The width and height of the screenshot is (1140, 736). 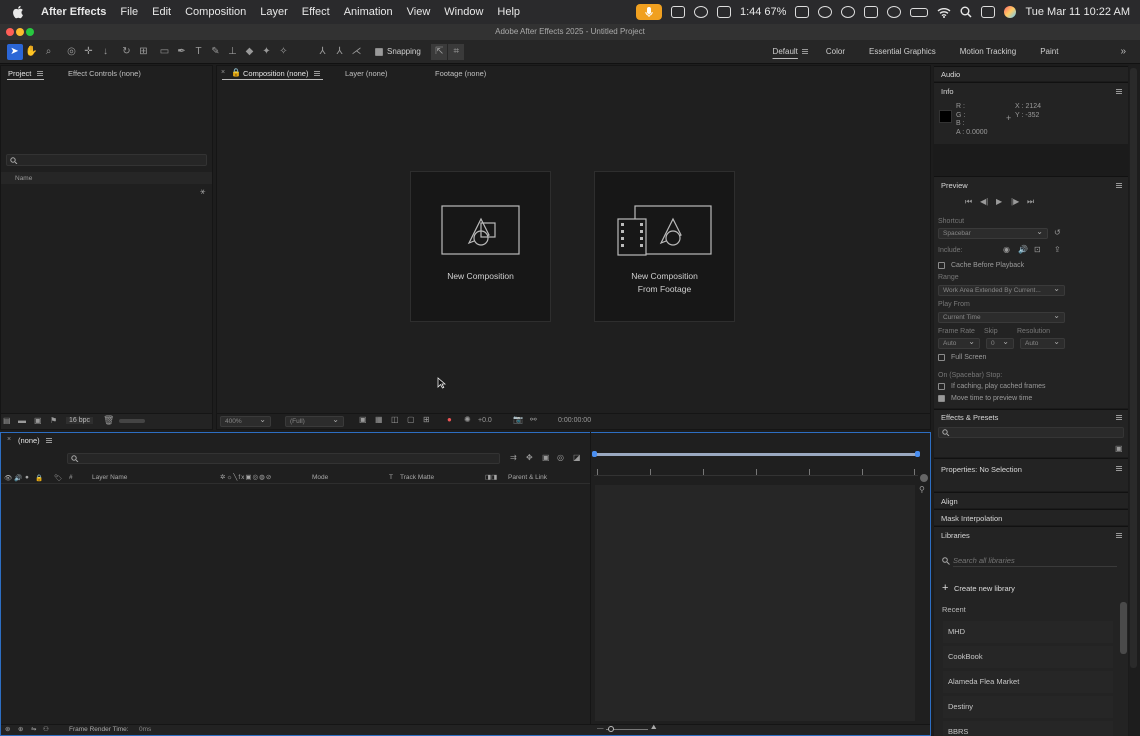 I want to click on calendar-icon, so click(x=871, y=12).